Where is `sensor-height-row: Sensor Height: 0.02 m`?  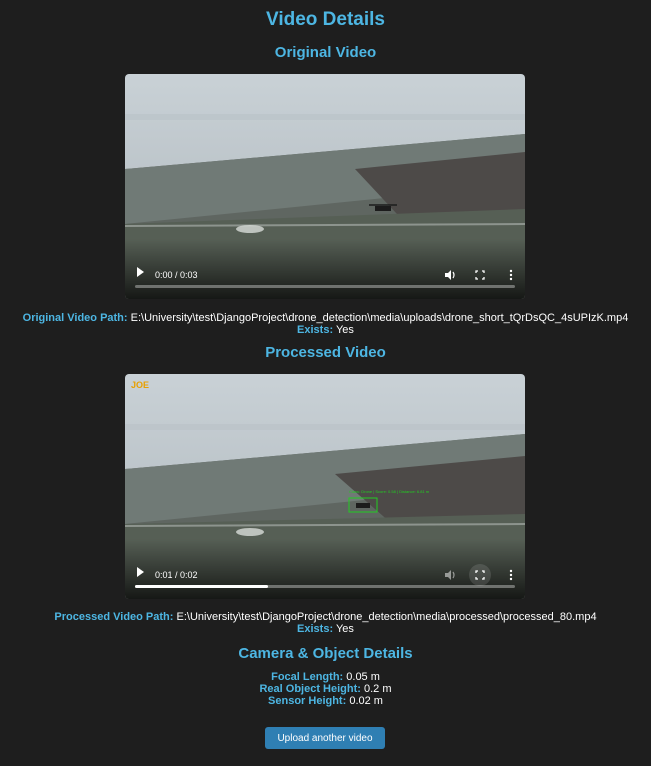
sensor-height-row: Sensor Height: 0.02 m is located at coordinates (325, 701).